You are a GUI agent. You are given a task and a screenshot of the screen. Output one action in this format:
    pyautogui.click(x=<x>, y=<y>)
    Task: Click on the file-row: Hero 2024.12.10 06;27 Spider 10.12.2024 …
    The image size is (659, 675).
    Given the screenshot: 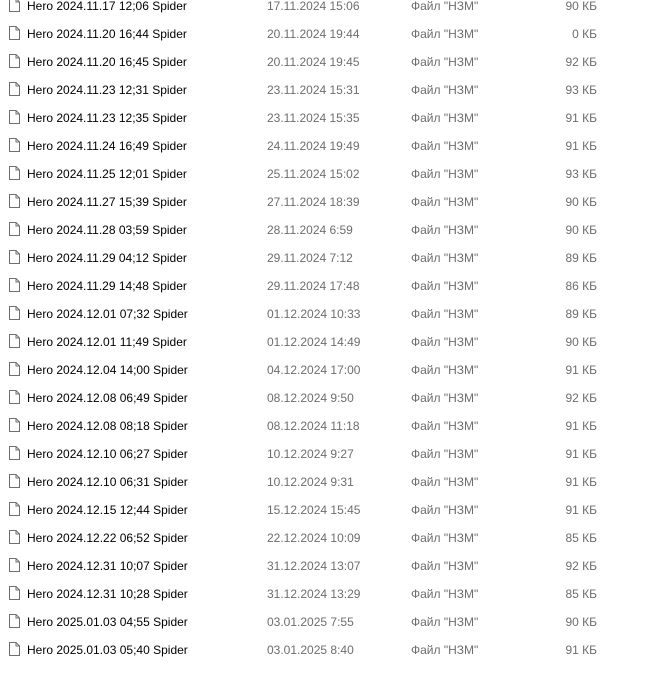 What is the action you would take?
    pyautogui.click(x=329, y=454)
    